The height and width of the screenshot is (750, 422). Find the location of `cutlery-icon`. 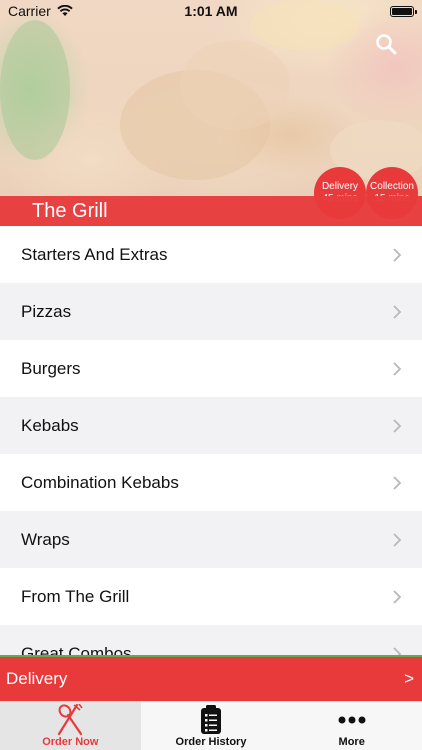

cutlery-icon is located at coordinates (70, 720).